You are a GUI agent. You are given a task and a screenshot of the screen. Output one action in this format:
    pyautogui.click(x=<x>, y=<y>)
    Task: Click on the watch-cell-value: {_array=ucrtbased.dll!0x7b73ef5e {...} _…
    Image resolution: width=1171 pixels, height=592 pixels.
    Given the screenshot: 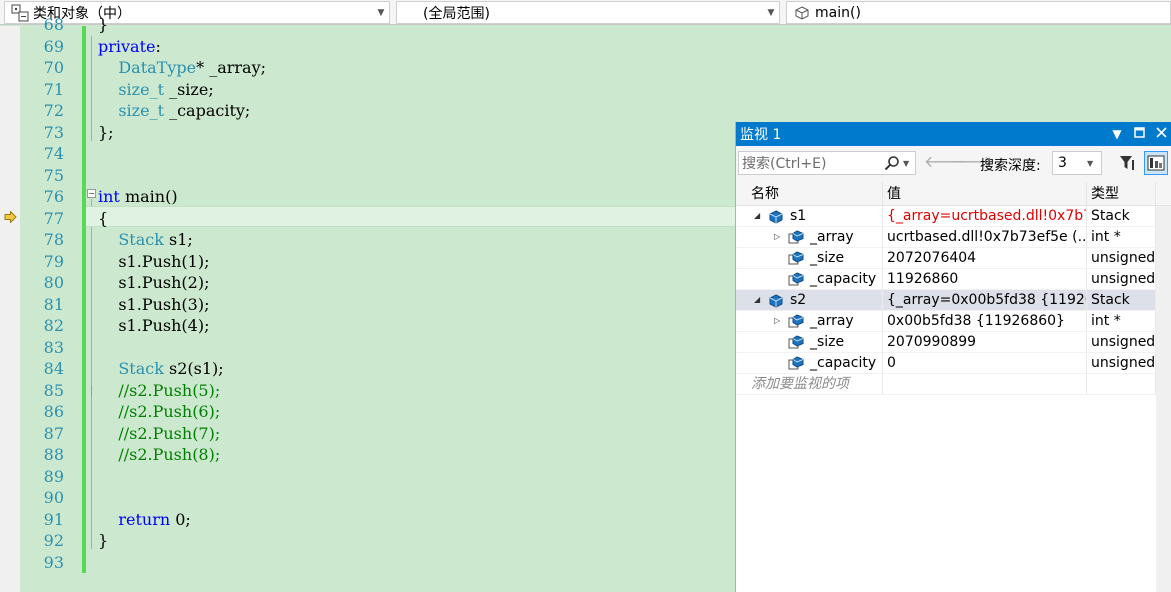 What is the action you would take?
    pyautogui.click(x=985, y=216)
    